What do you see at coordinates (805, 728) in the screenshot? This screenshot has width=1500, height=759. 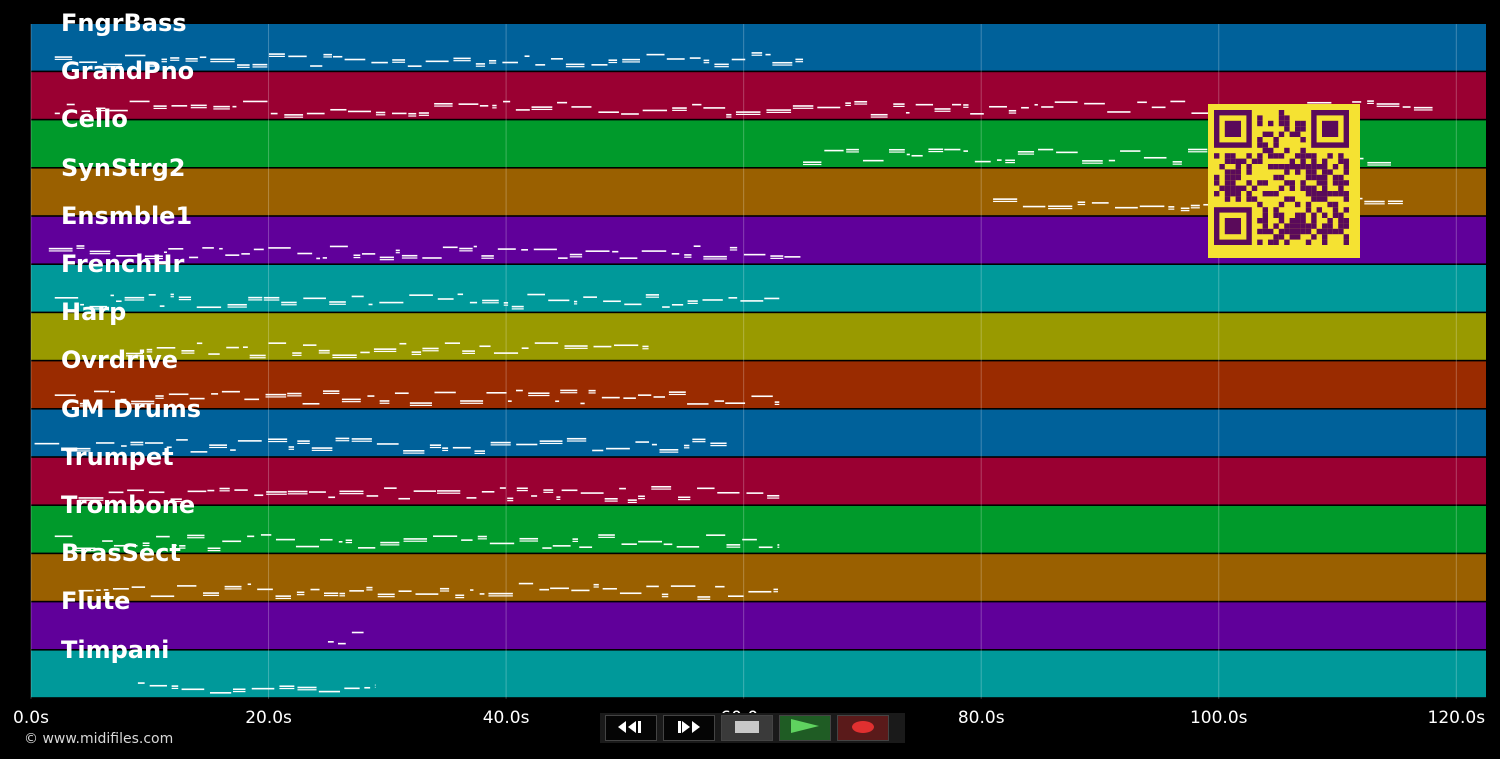 I see `play-button` at bounding box center [805, 728].